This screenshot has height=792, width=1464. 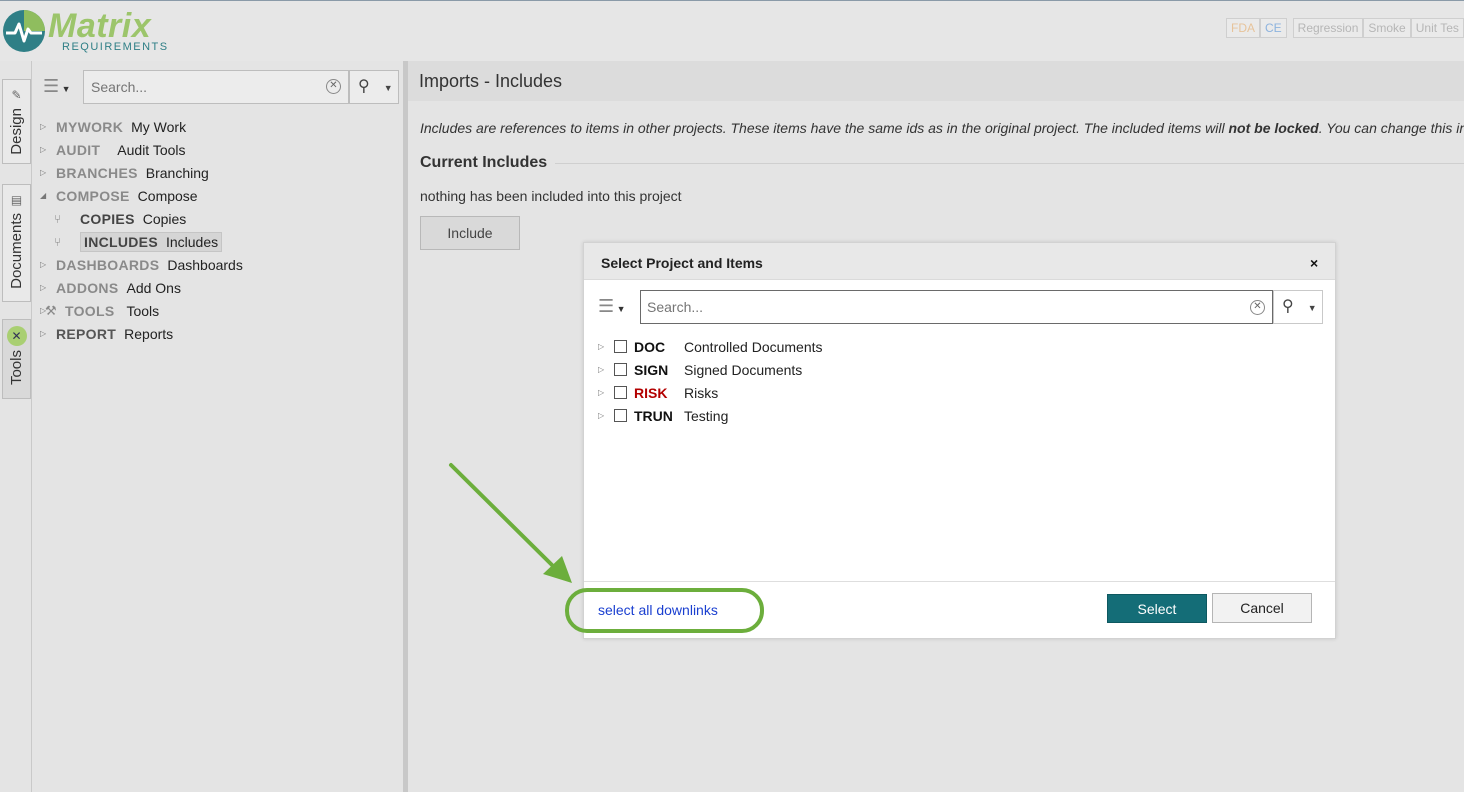 I want to click on collapse-icon: ◢, so click(x=48, y=195).